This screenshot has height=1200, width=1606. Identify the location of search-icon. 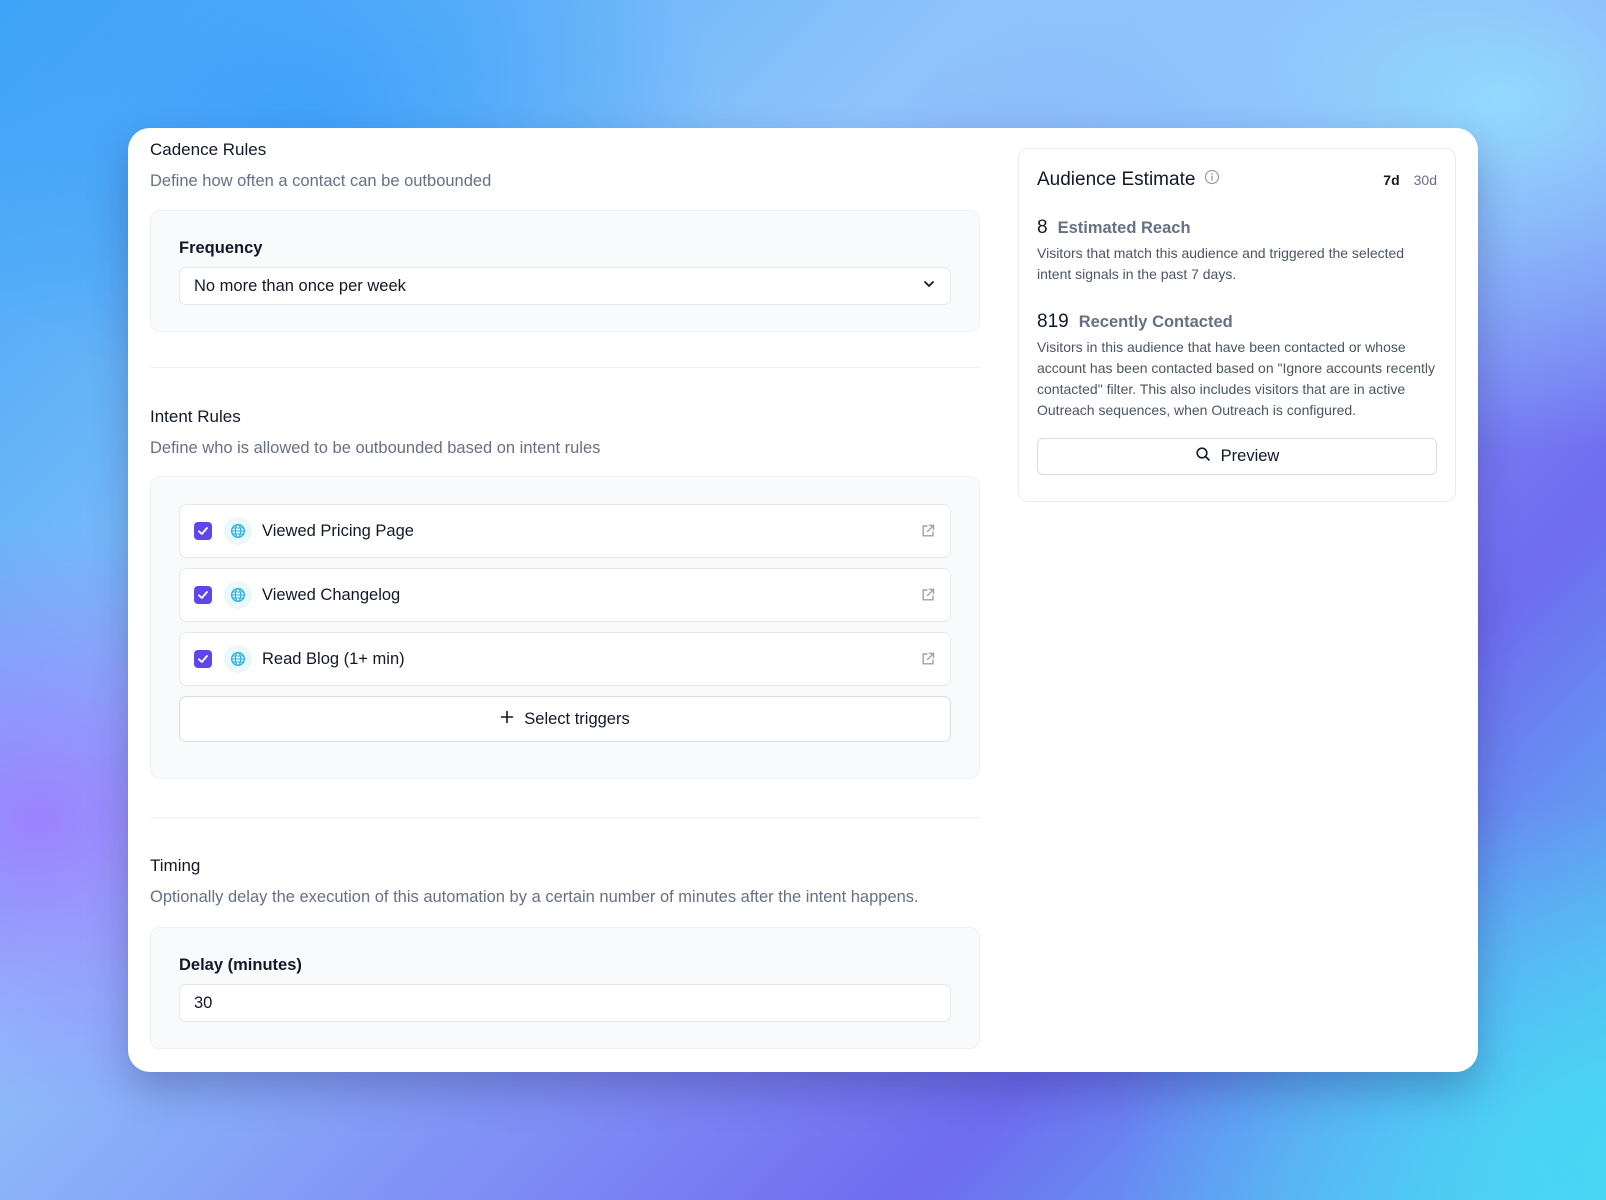
(1203, 456).